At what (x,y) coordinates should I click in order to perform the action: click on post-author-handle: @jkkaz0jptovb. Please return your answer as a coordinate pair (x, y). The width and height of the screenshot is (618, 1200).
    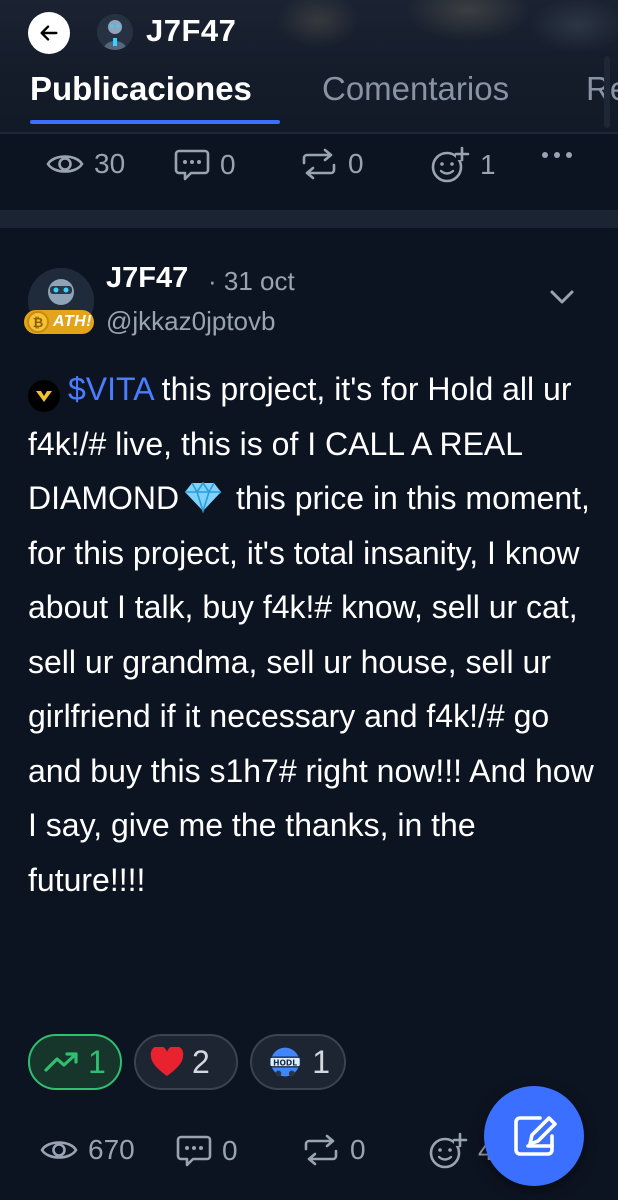
    Looking at the image, I should click on (190, 321).